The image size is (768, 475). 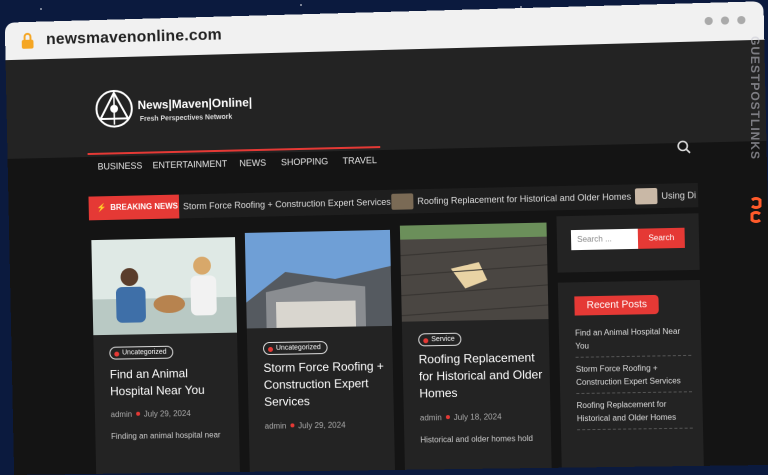 I want to click on post-title-line: for Historical and Older, so click(x=481, y=375).